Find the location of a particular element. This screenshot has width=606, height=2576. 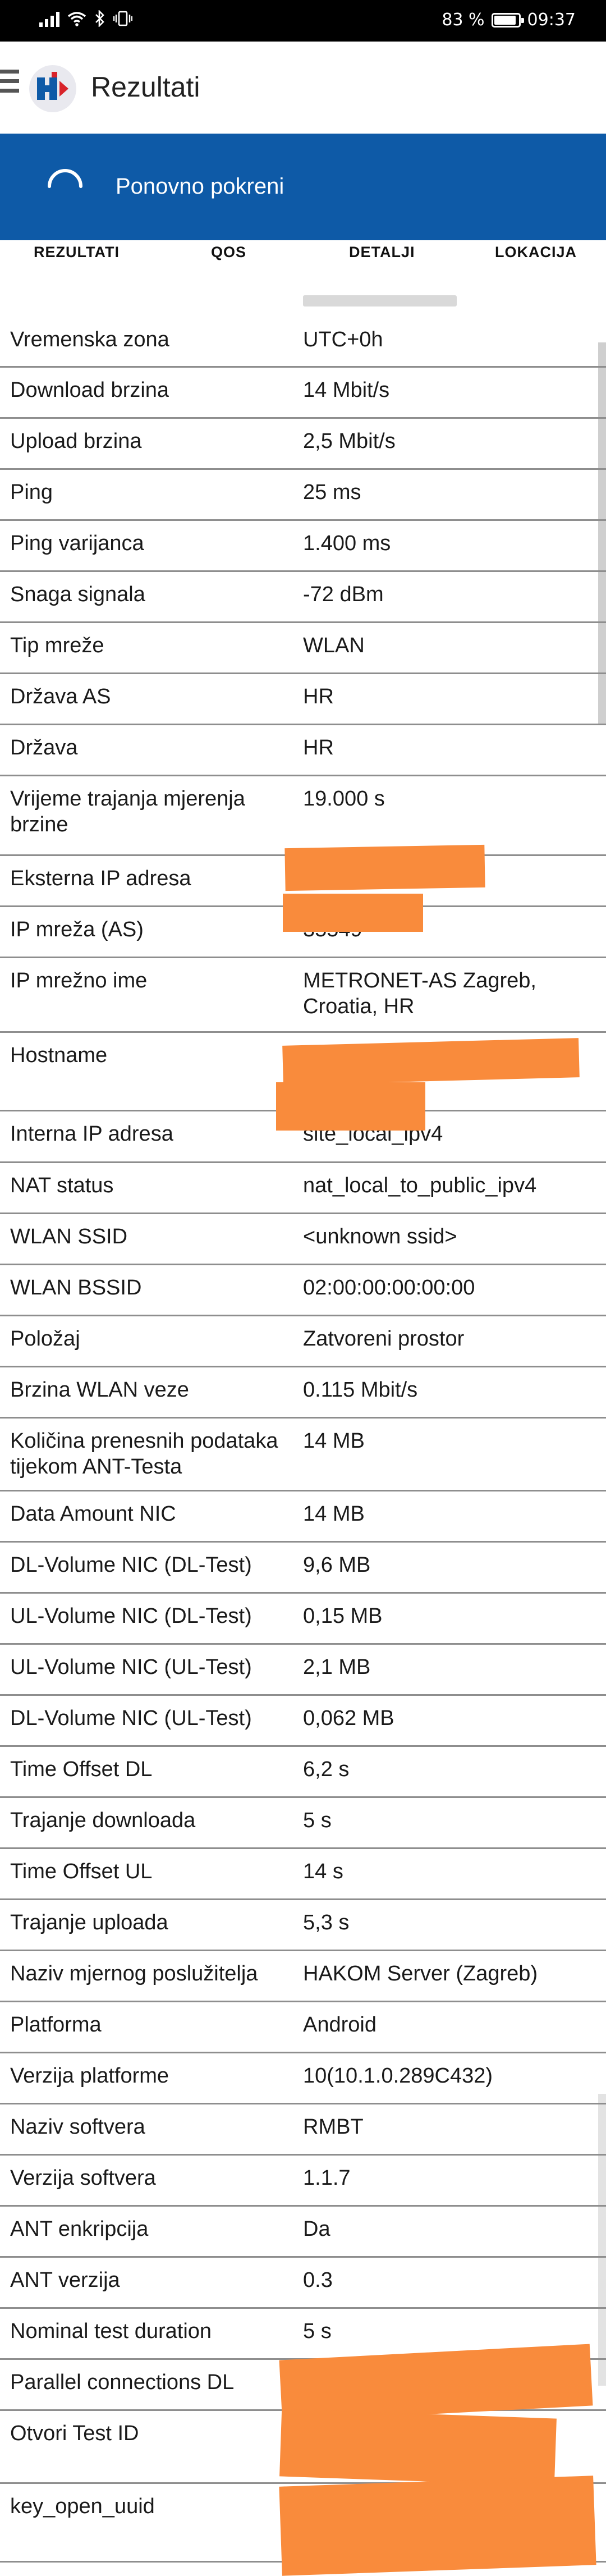

row-label: Snaga signala is located at coordinates (77, 594).